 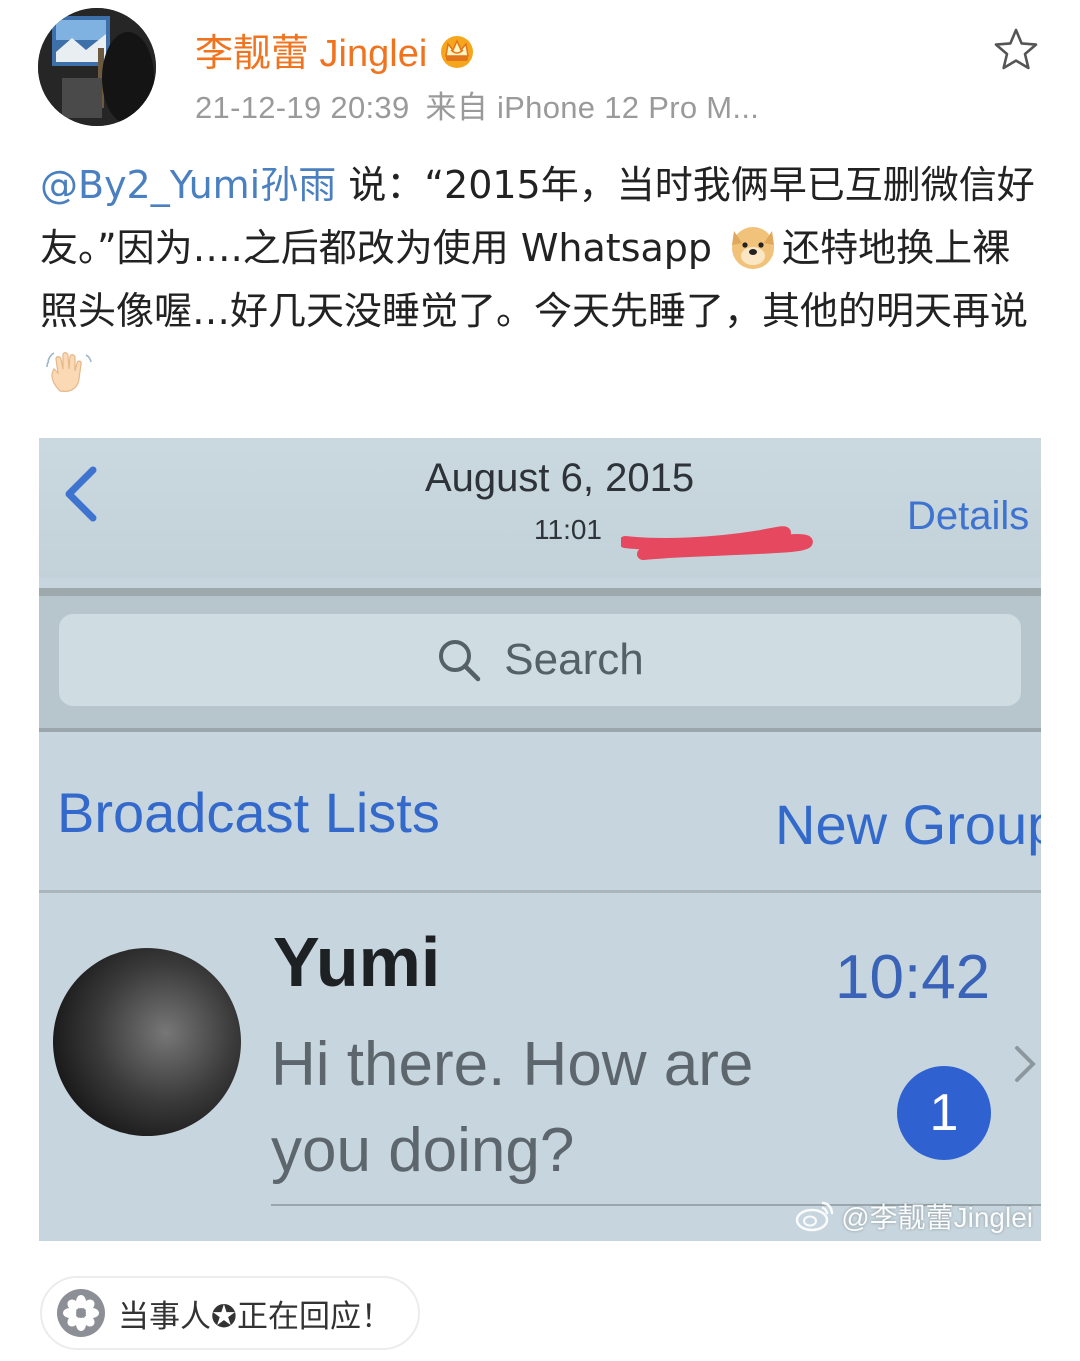 I want to click on avatar-photo, so click(x=97, y=67).